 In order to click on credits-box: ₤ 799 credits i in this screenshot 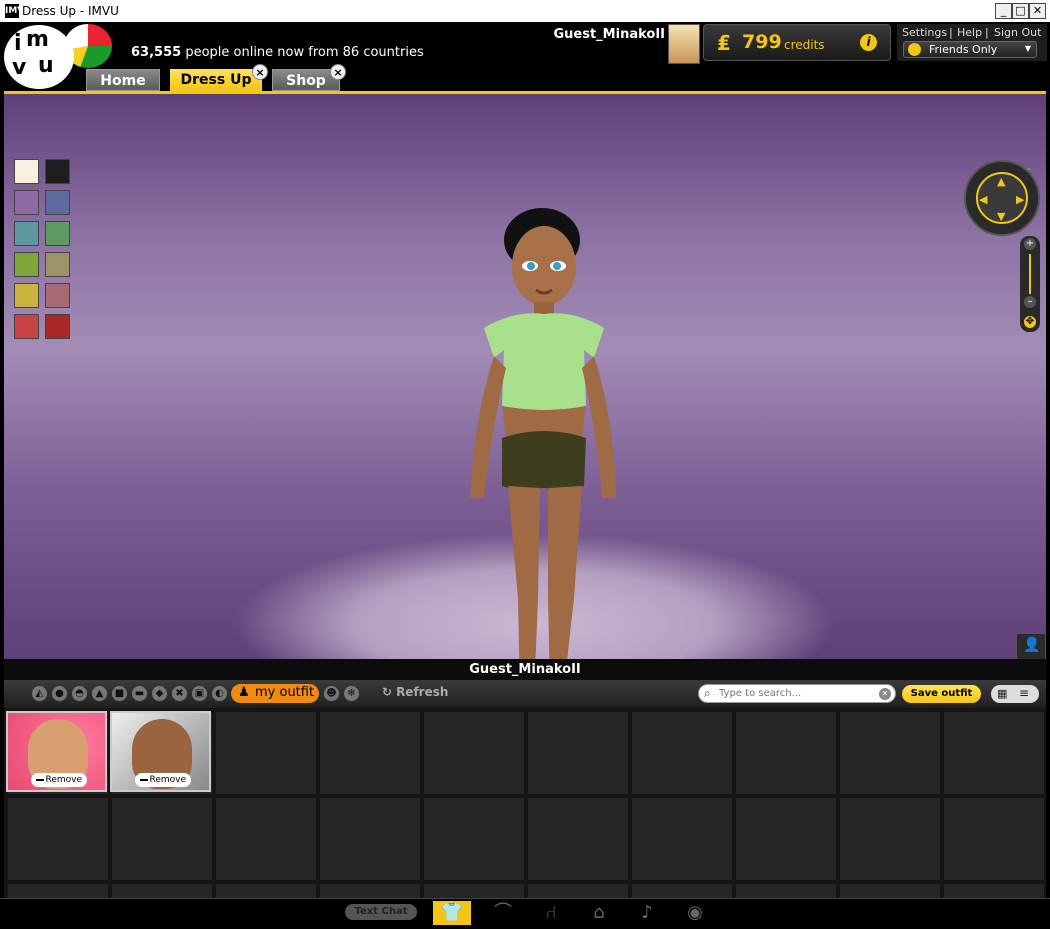, I will do `click(797, 42)`.